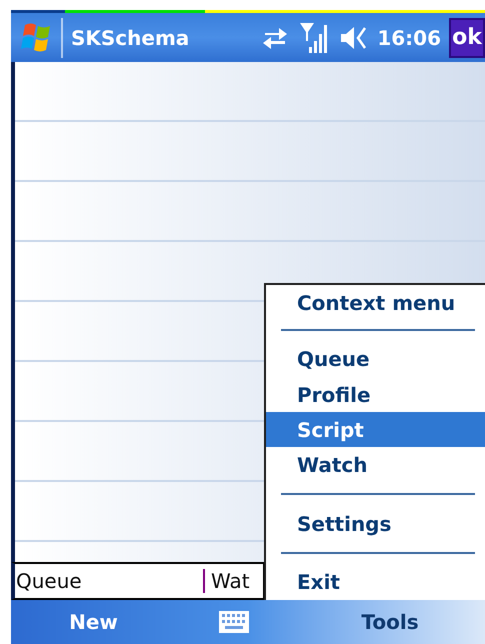 This screenshot has width=485, height=644. I want to click on menu-item: Queue, so click(375, 359).